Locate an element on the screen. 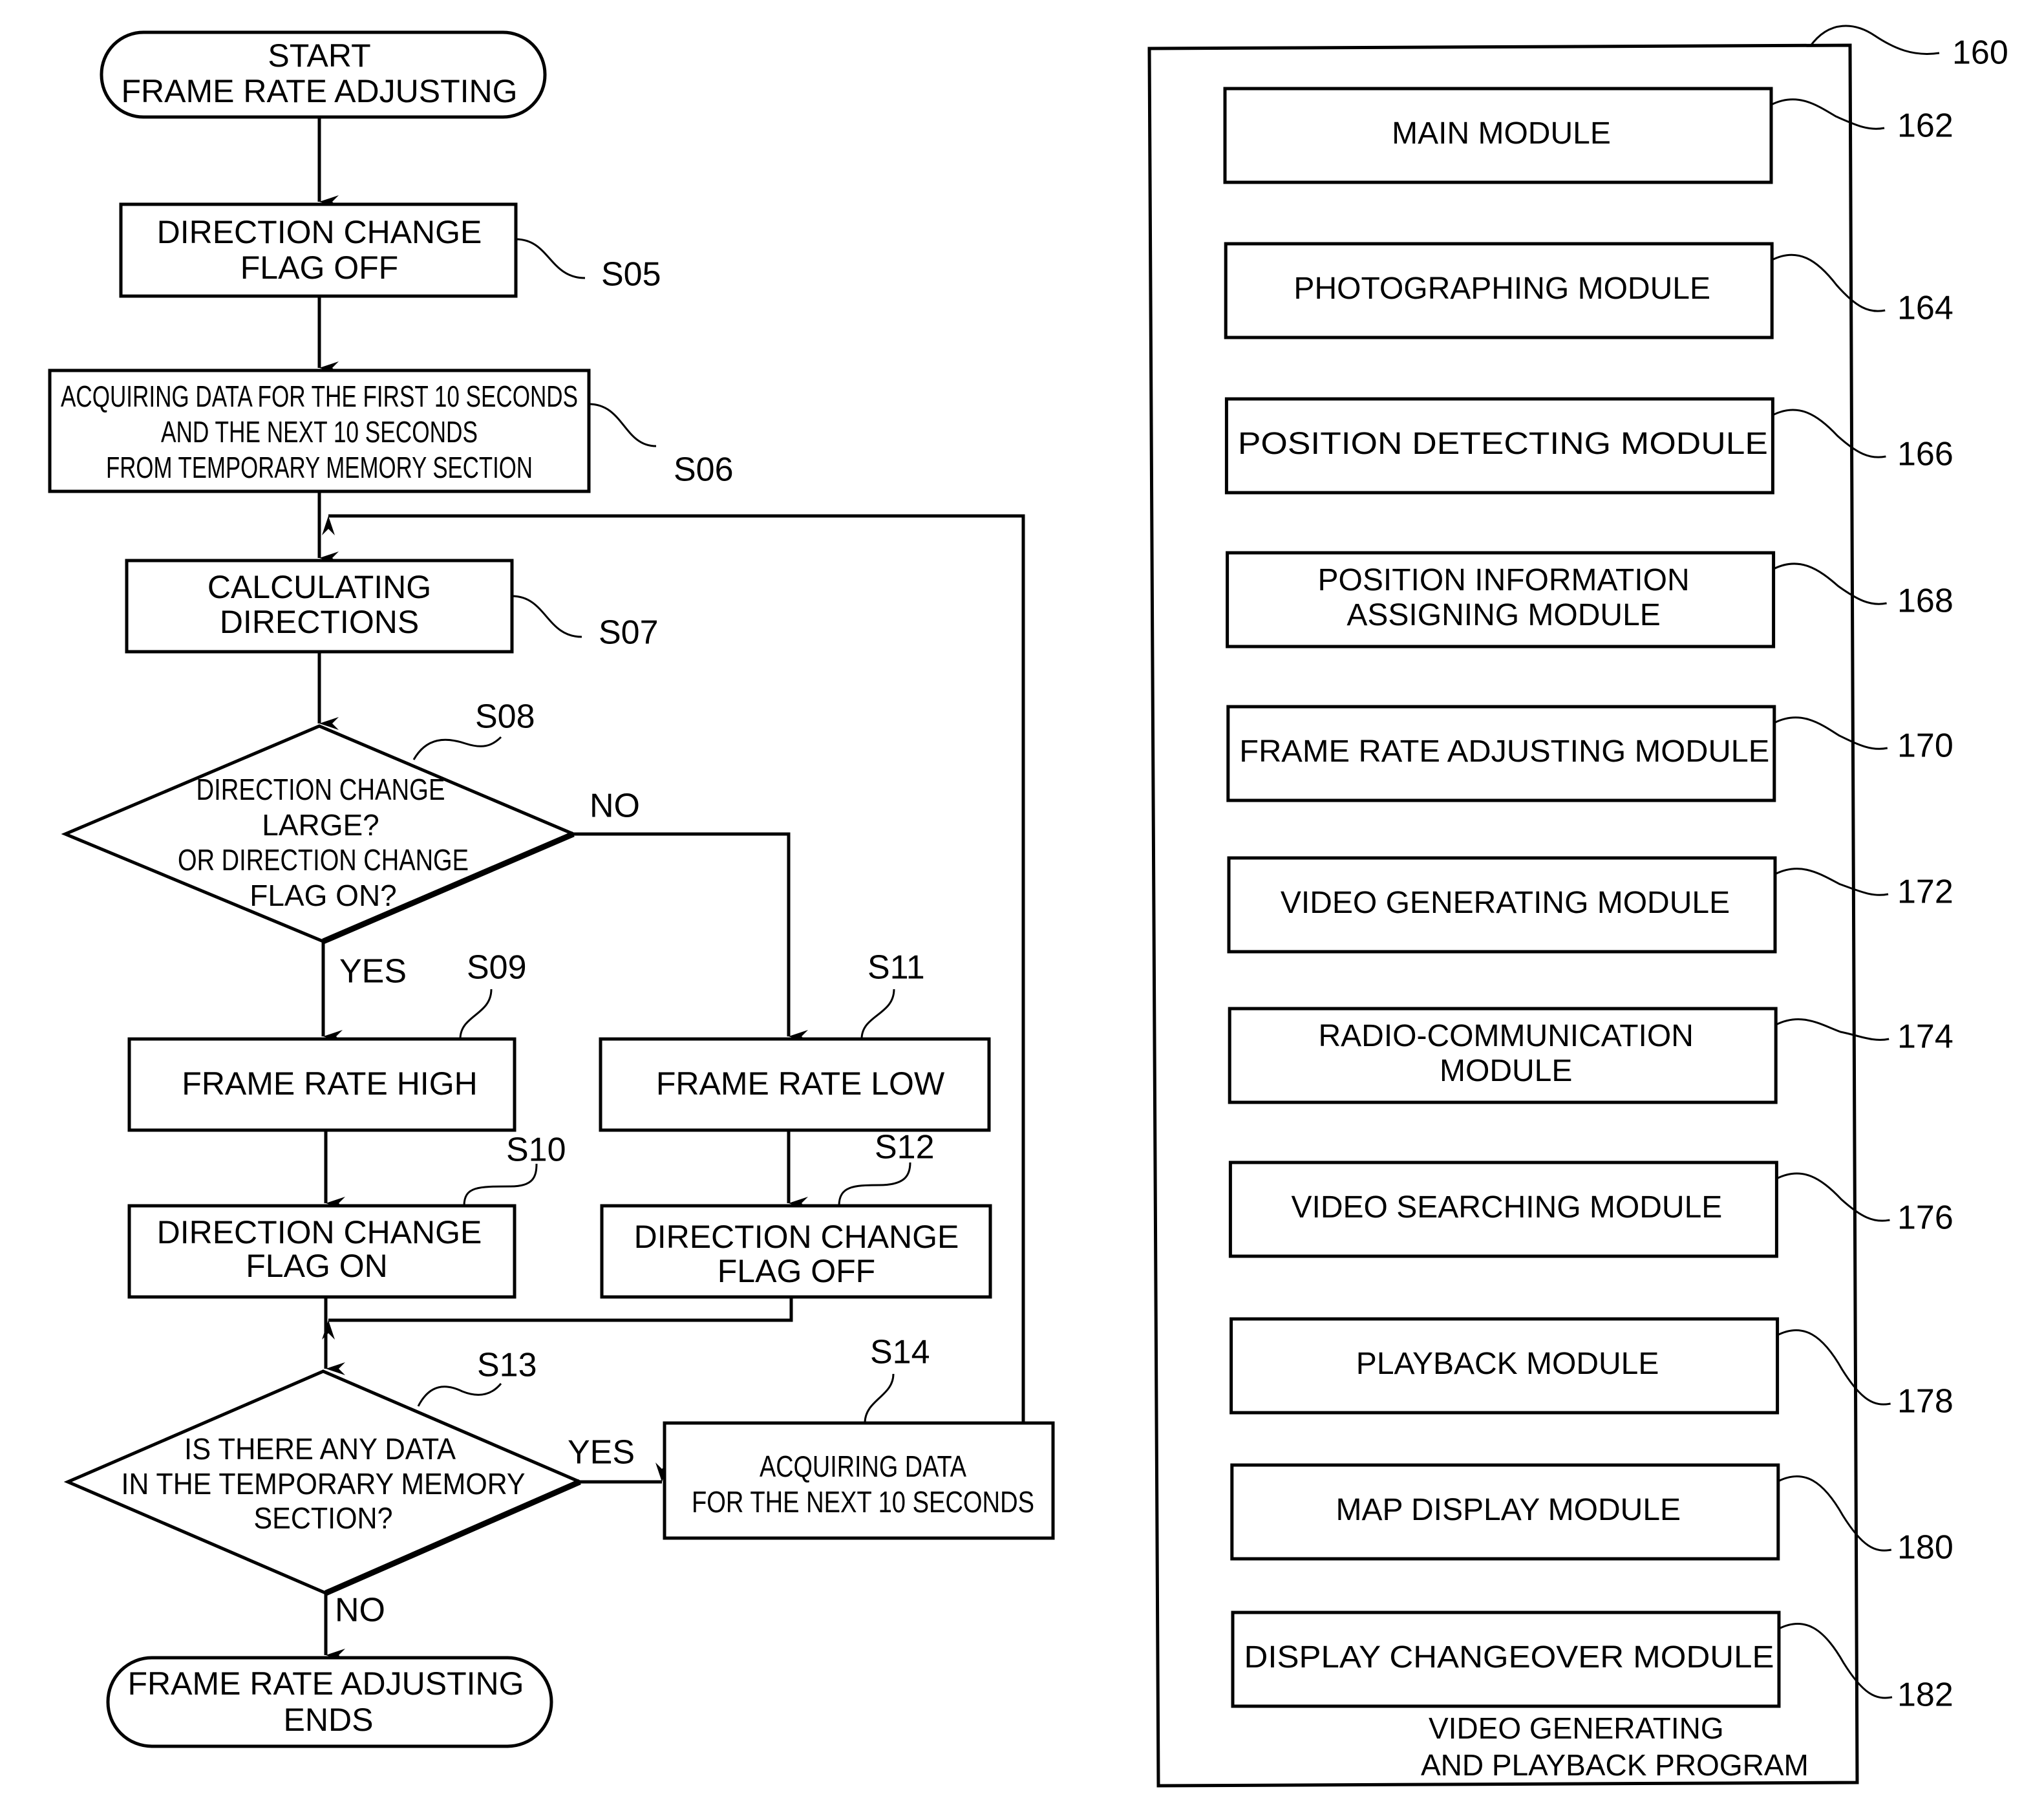  s10-leader-line is located at coordinates (500, 1184).